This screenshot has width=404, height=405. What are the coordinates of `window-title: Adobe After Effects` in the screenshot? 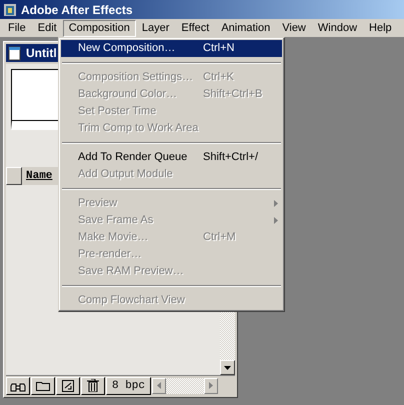 It's located at (77, 10).